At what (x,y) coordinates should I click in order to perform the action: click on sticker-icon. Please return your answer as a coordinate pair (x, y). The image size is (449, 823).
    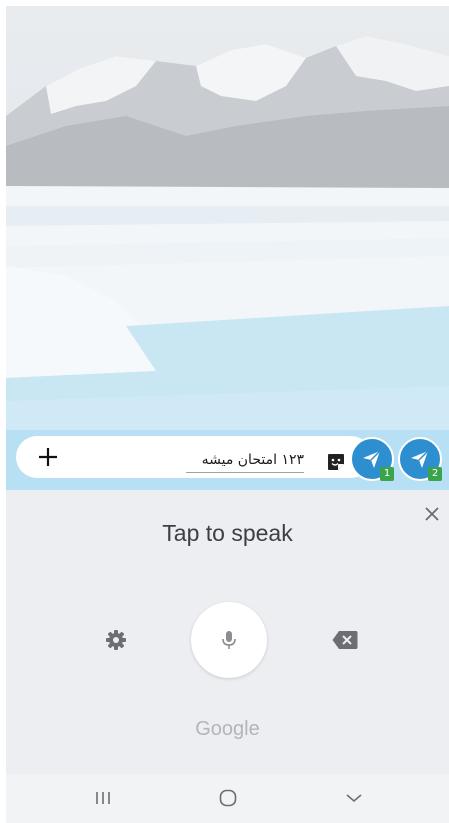
    Looking at the image, I should click on (336, 462).